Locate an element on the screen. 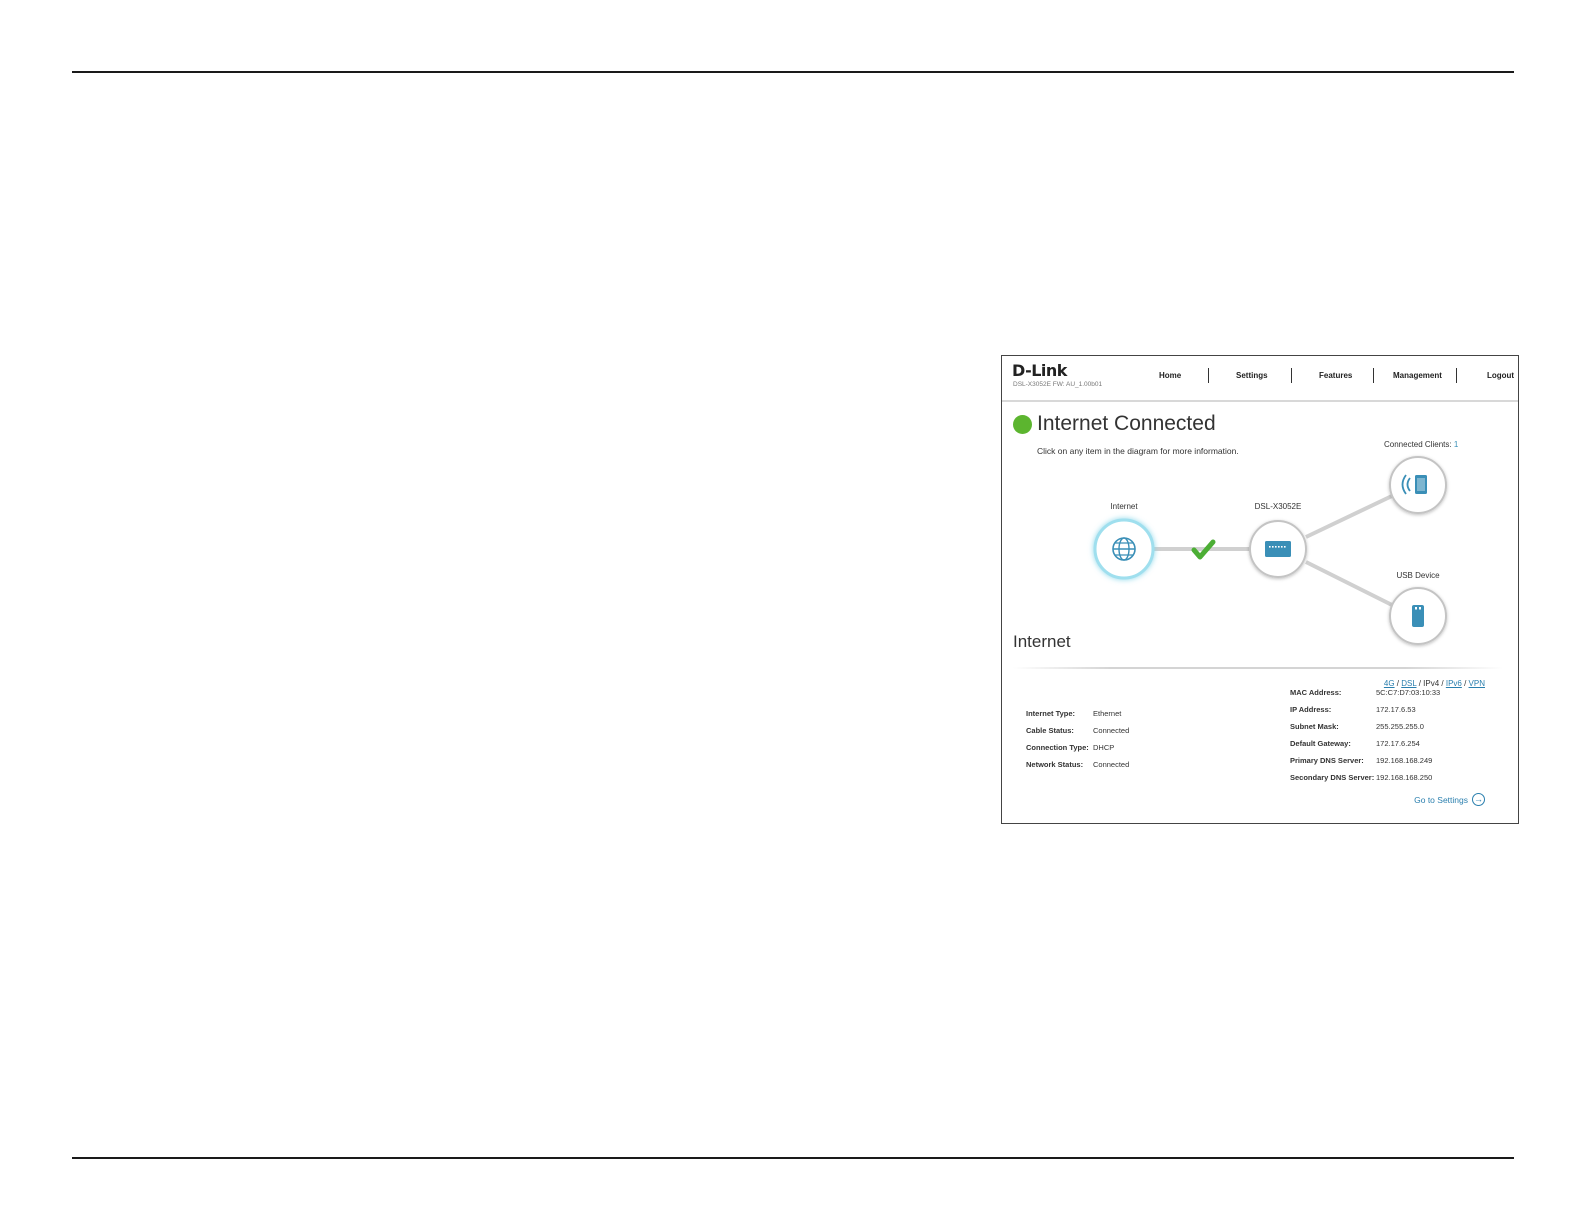  info-key: Connection Type: is located at coordinates (1057, 747).